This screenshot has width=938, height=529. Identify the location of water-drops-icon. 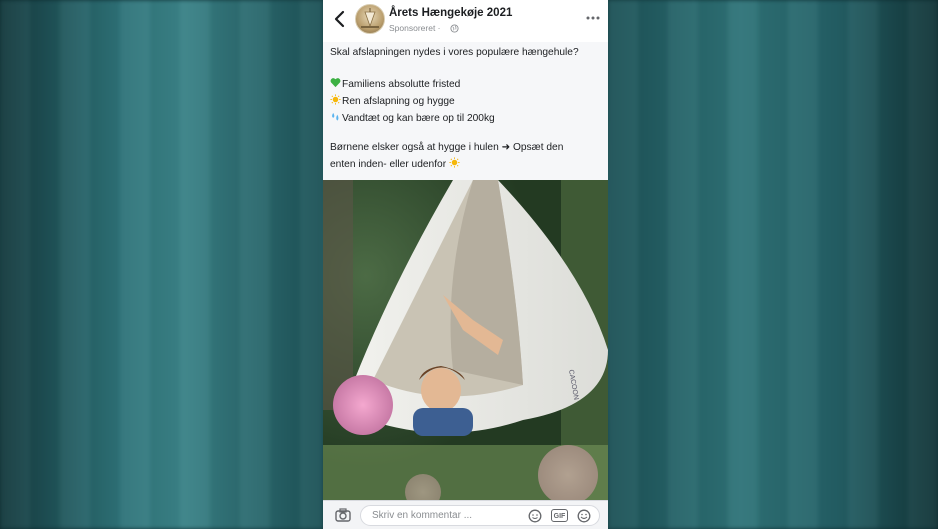
(335, 116).